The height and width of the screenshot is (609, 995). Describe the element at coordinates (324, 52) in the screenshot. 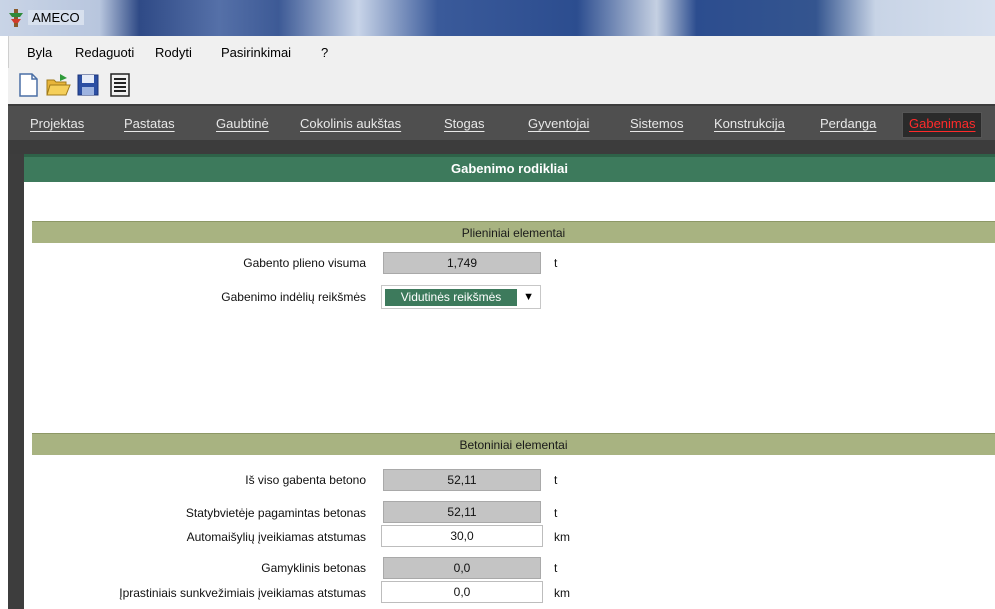

I see `menu-help: ?` at that location.